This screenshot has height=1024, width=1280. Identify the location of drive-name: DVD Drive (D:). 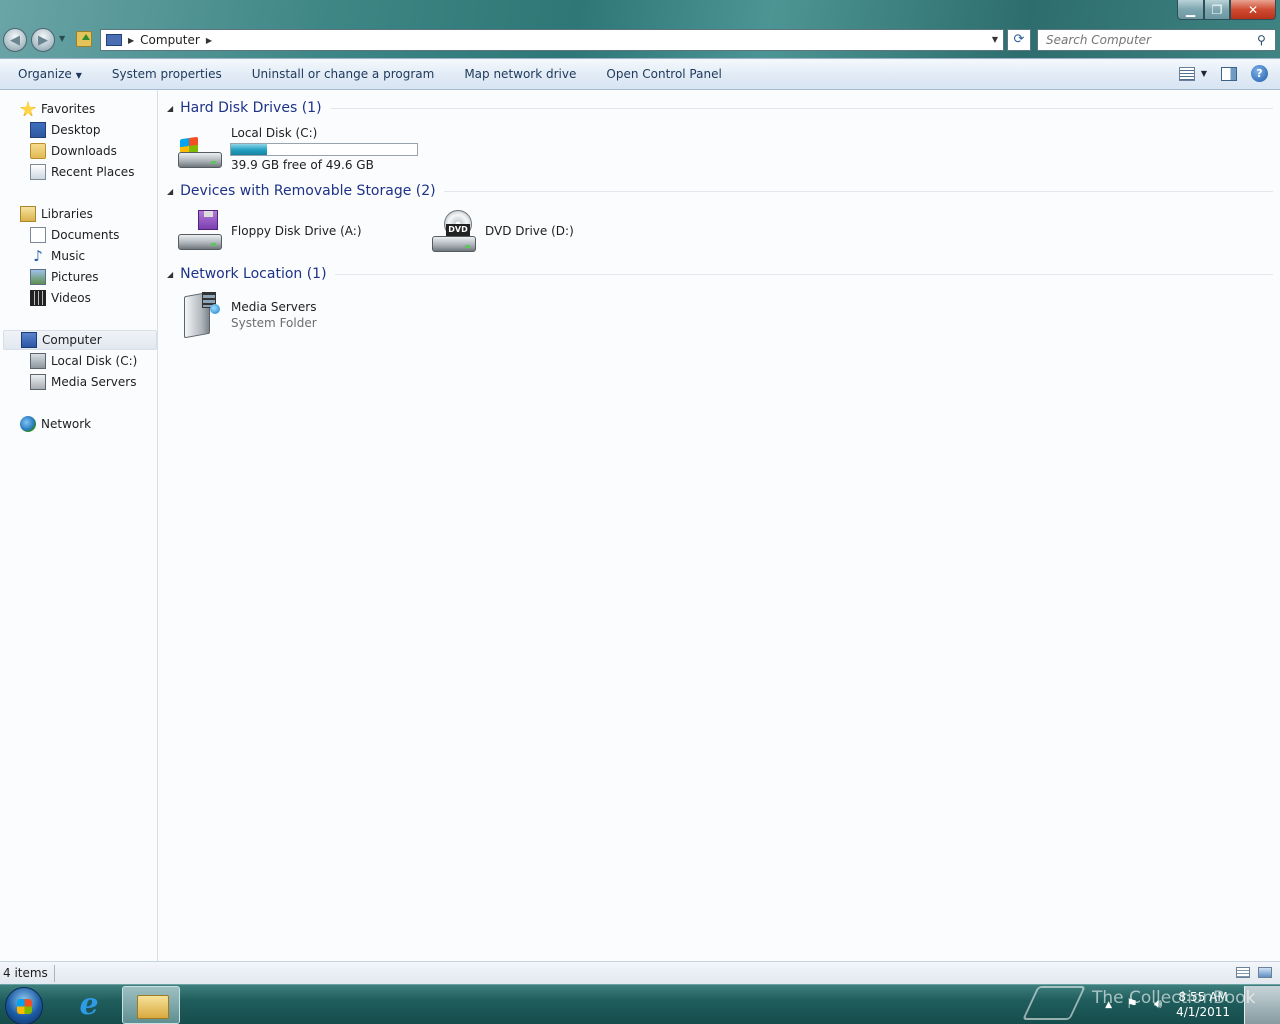
(529, 231).